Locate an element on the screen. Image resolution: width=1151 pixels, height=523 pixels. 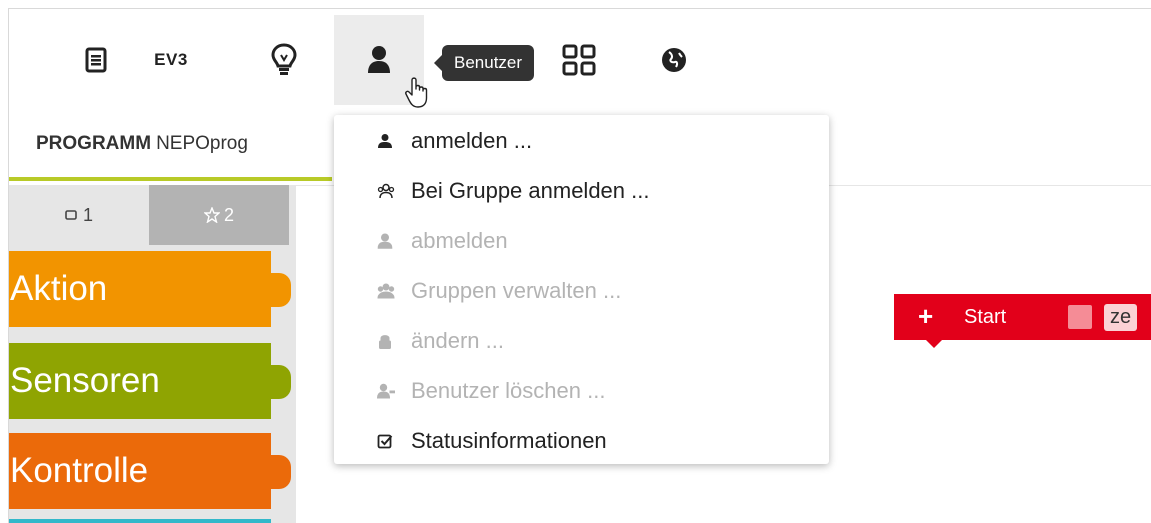
lightbulb-icon is located at coordinates (284, 59).